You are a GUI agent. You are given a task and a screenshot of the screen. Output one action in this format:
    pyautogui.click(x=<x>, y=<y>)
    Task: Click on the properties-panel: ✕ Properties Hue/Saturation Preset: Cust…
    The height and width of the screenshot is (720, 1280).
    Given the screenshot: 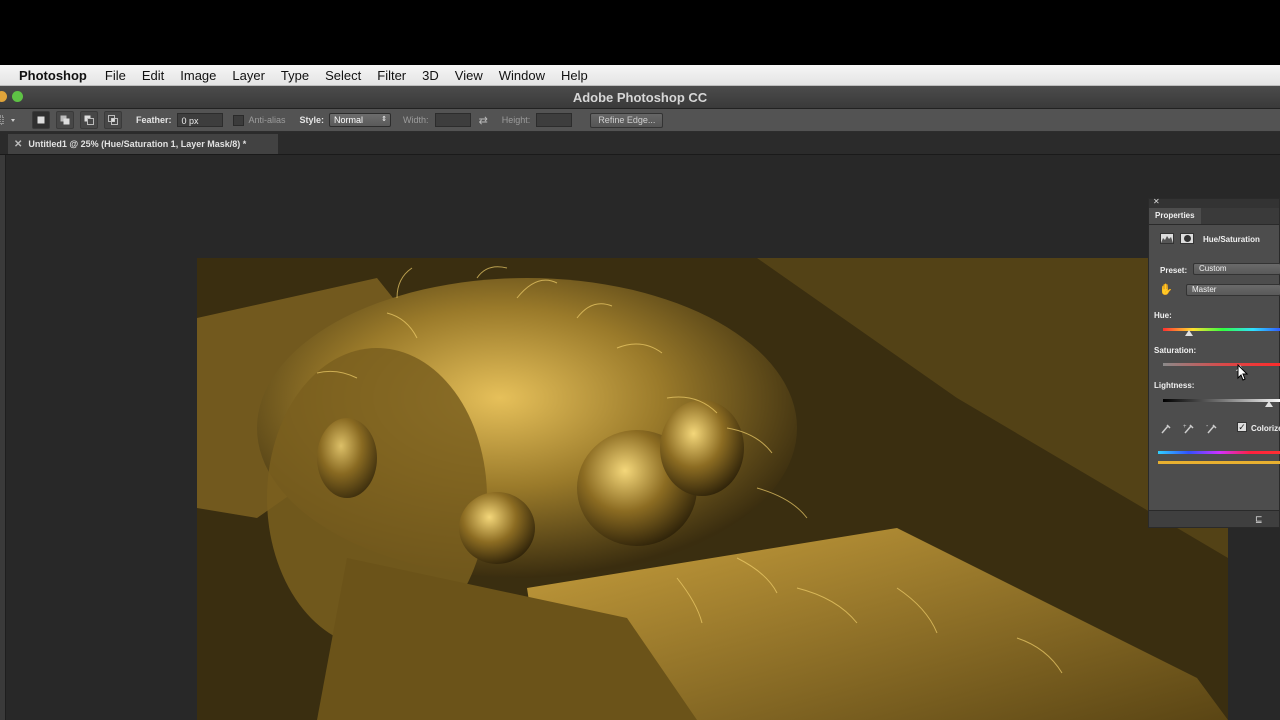 What is the action you would take?
    pyautogui.click(x=1214, y=362)
    